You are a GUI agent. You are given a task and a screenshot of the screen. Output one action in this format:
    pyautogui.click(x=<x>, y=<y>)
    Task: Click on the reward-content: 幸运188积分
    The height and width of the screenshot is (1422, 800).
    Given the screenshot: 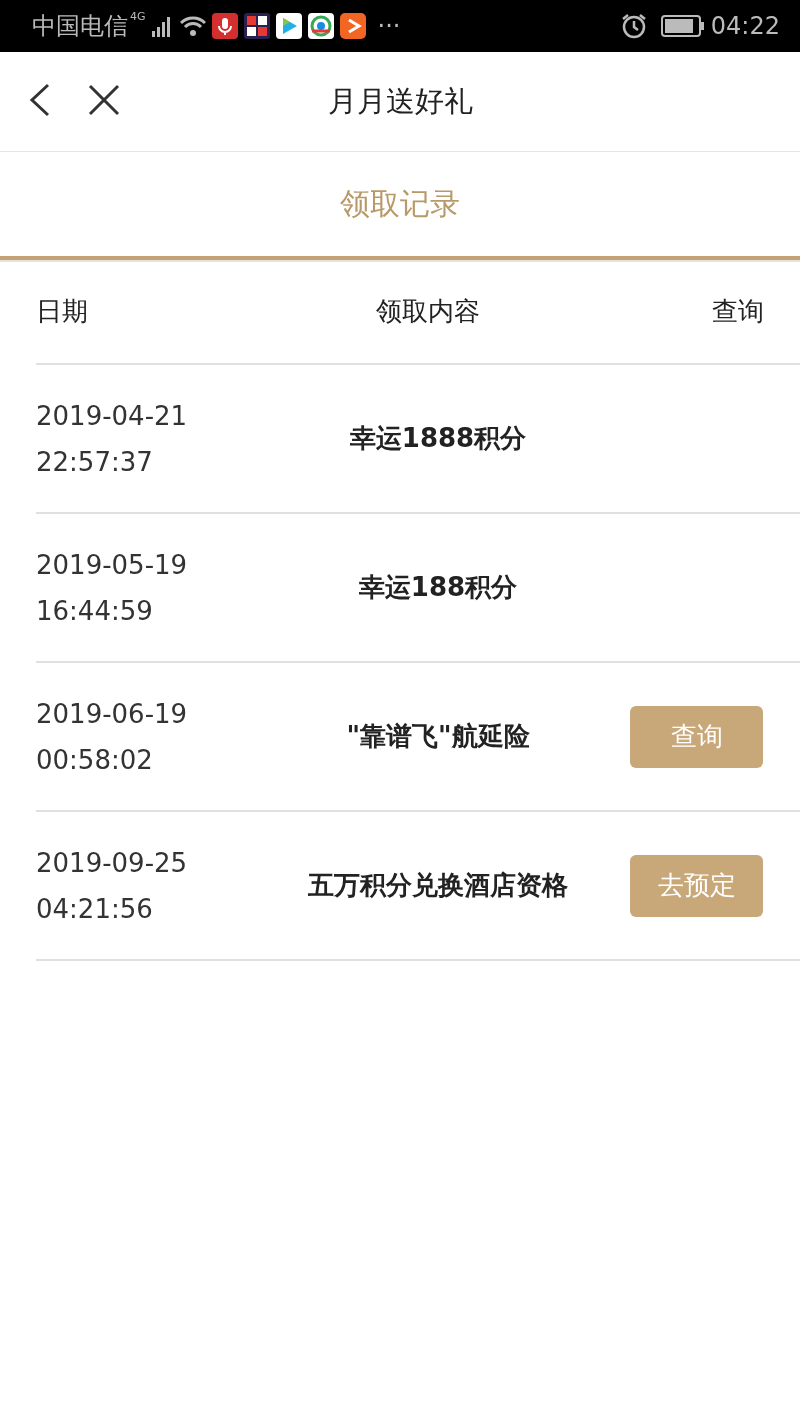 What is the action you would take?
    pyautogui.click(x=438, y=587)
    